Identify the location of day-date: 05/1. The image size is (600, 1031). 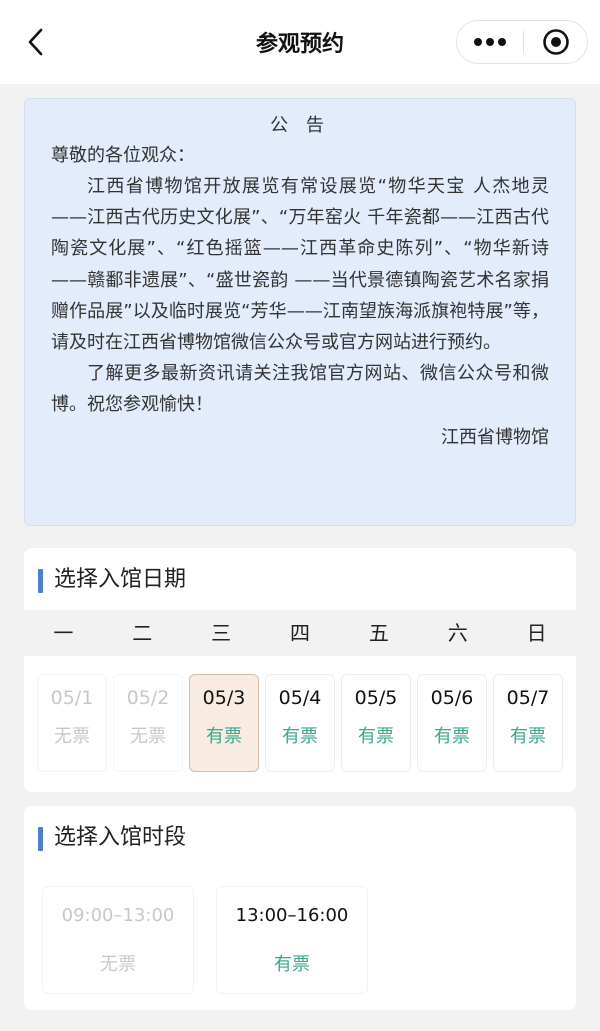
(72, 698).